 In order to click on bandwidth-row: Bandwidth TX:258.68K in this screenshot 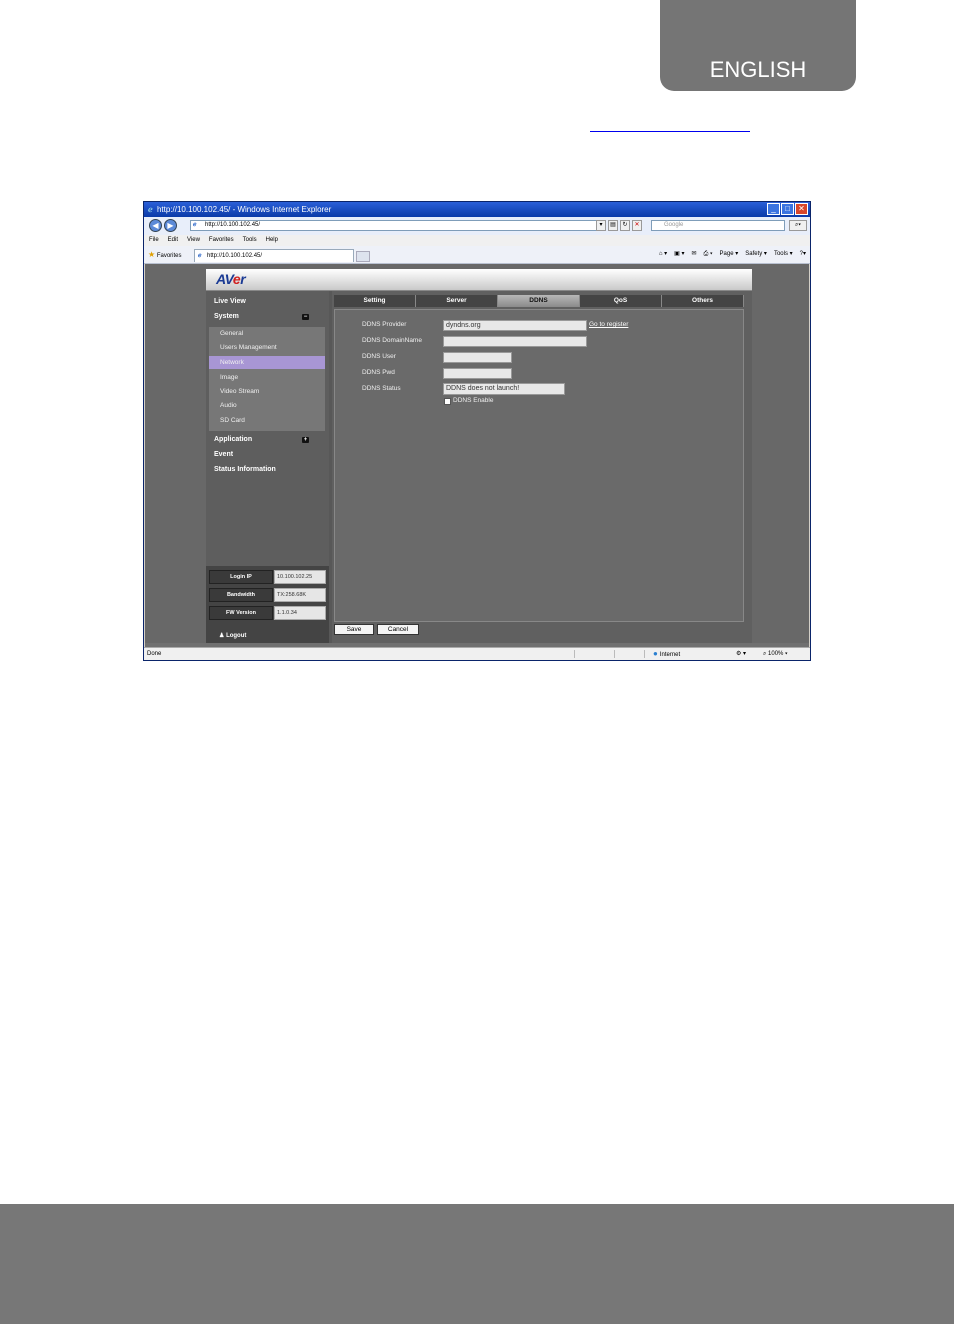, I will do `click(267, 595)`.